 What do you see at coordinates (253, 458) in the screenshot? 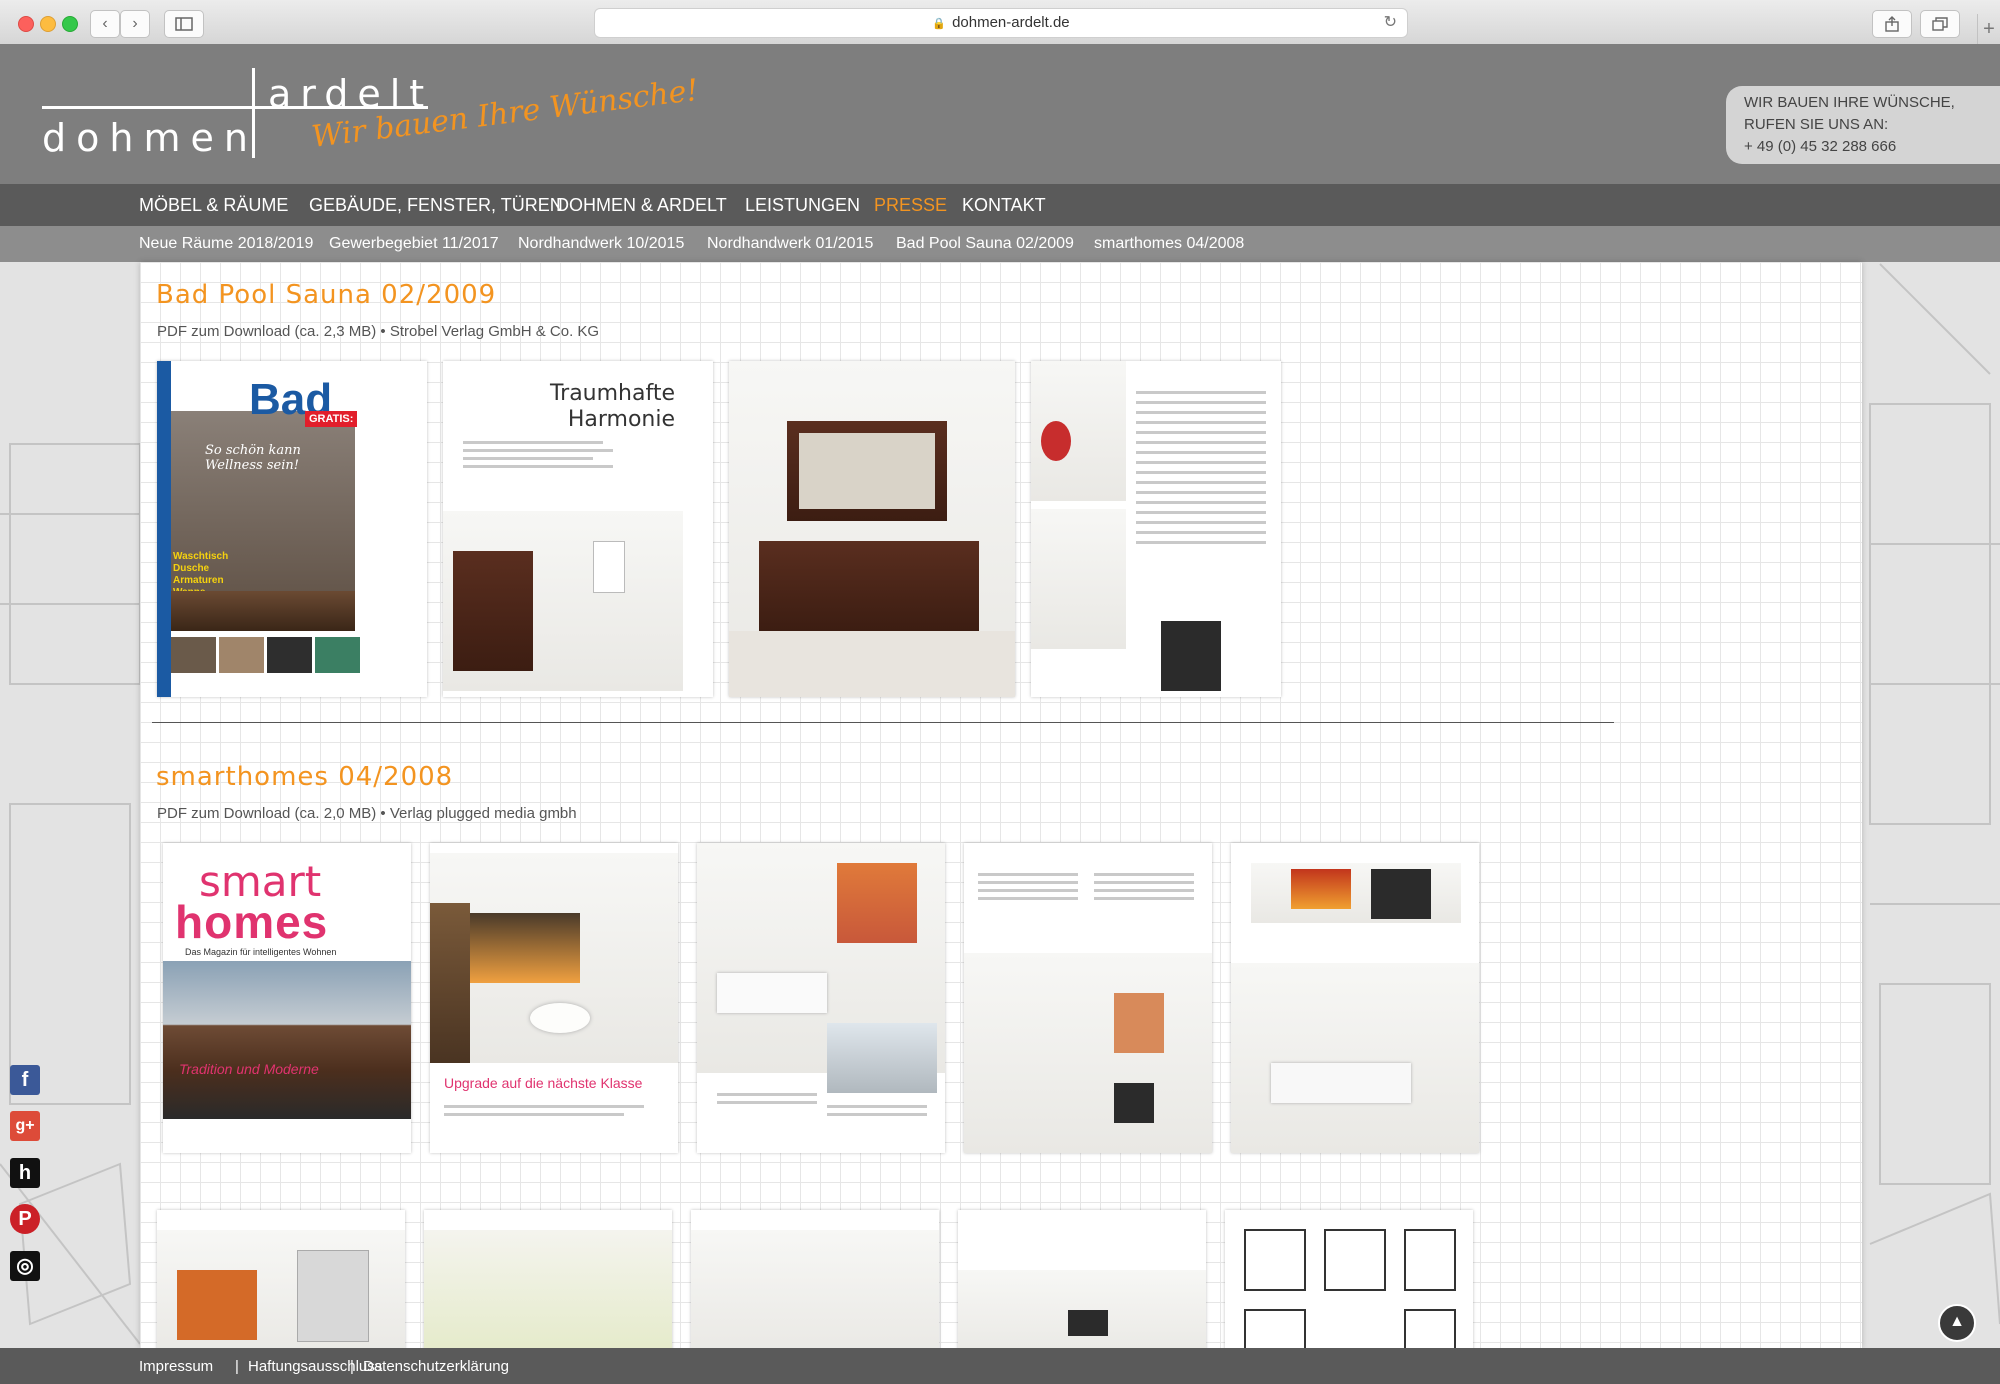
I see `cover-tagline: So schön kann Wellness sein!` at bounding box center [253, 458].